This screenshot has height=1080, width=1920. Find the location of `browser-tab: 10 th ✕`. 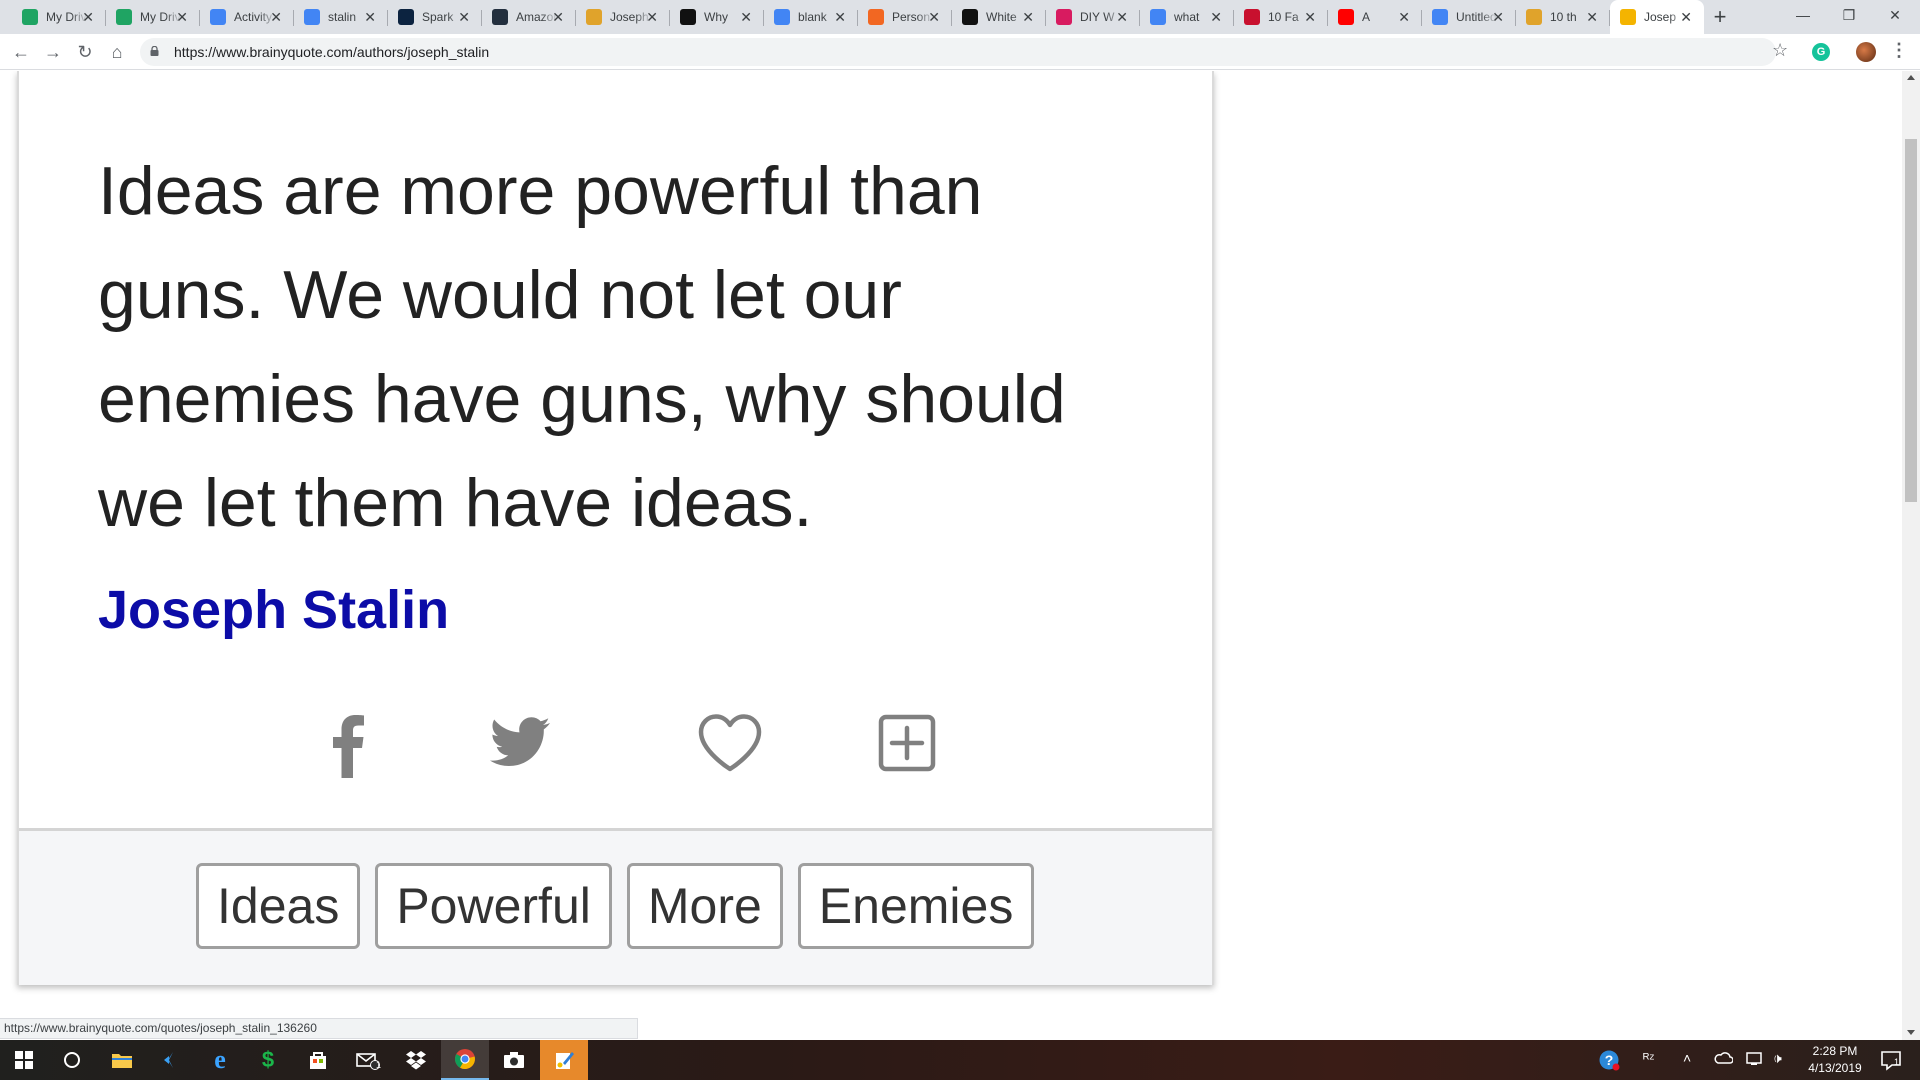

browser-tab: 10 th ✕ is located at coordinates (1563, 17).